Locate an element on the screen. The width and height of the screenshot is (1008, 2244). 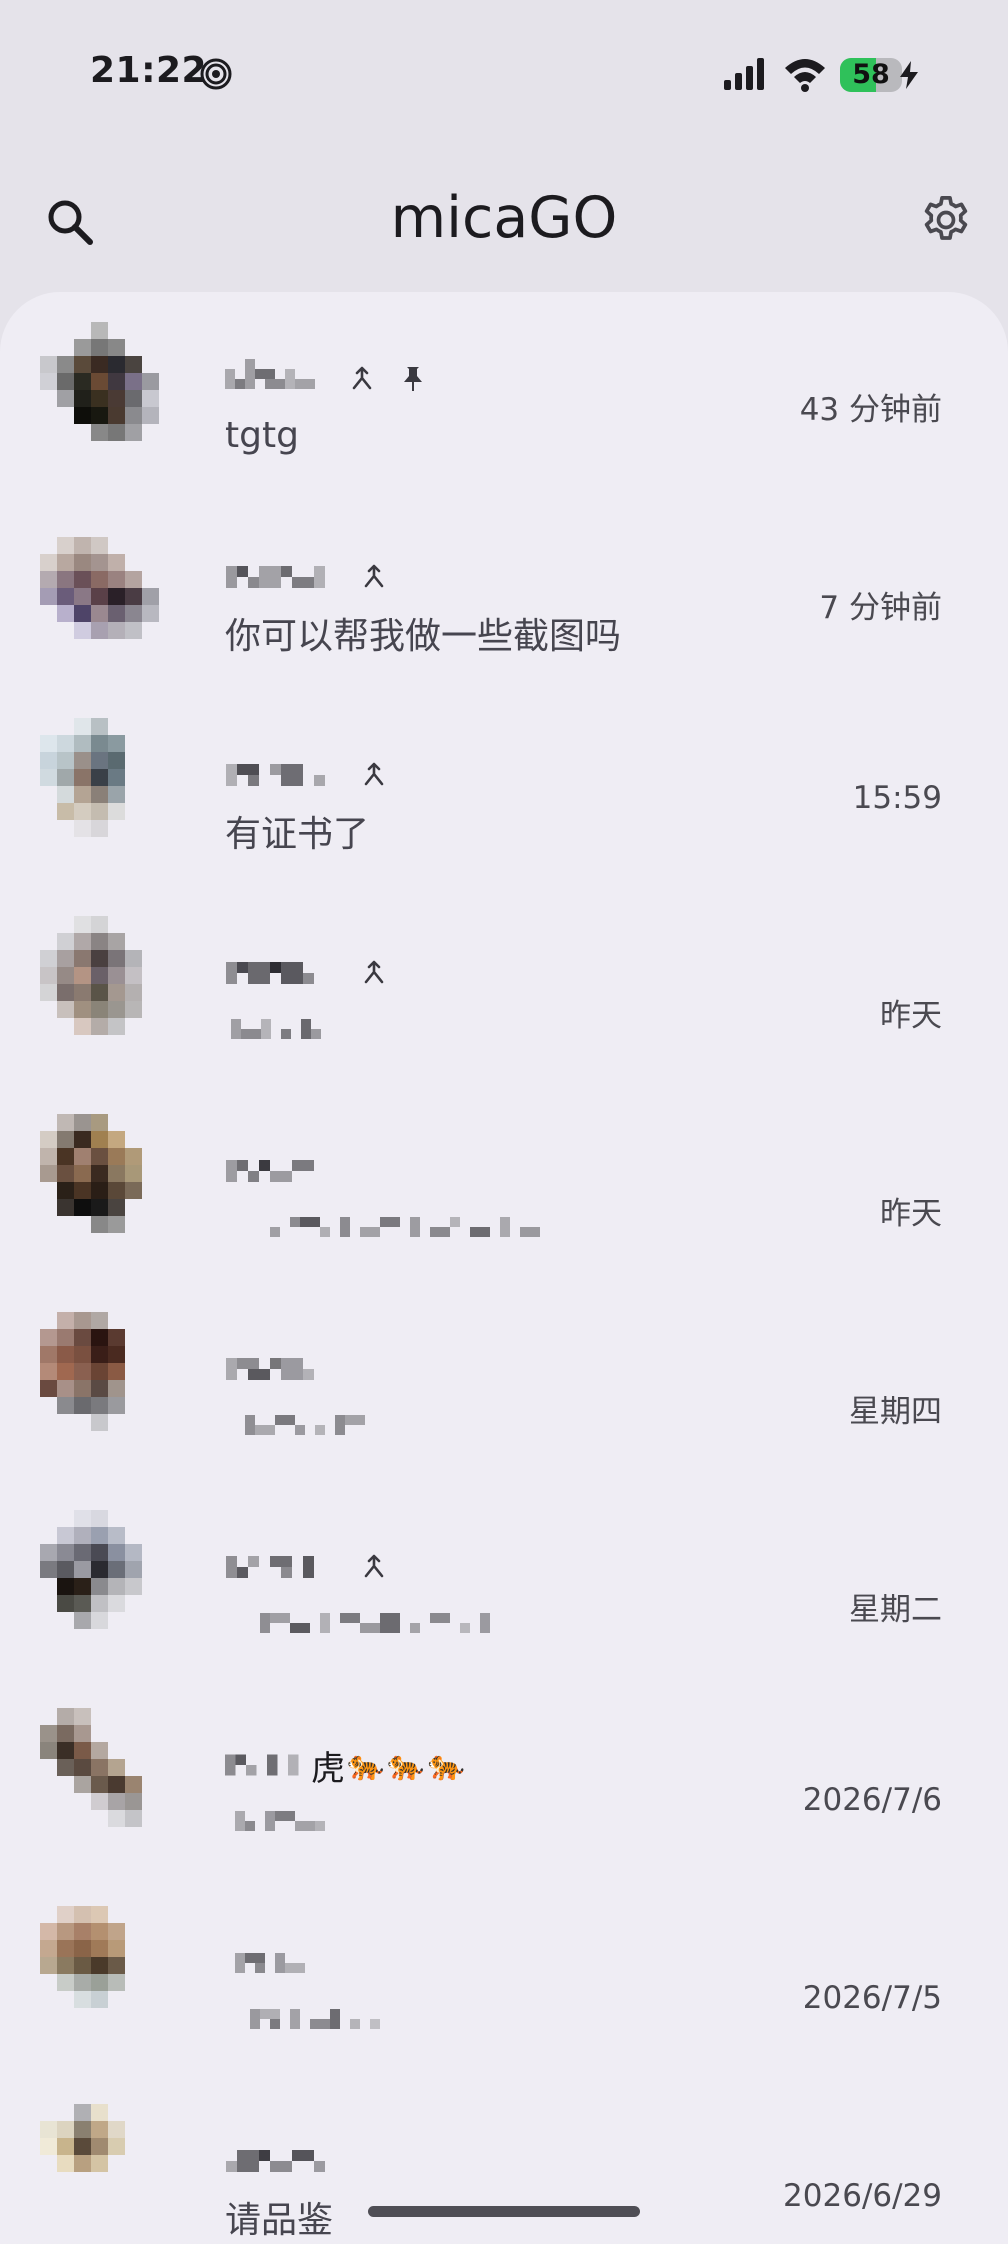
app-title: micaGO is located at coordinates (504, 218).